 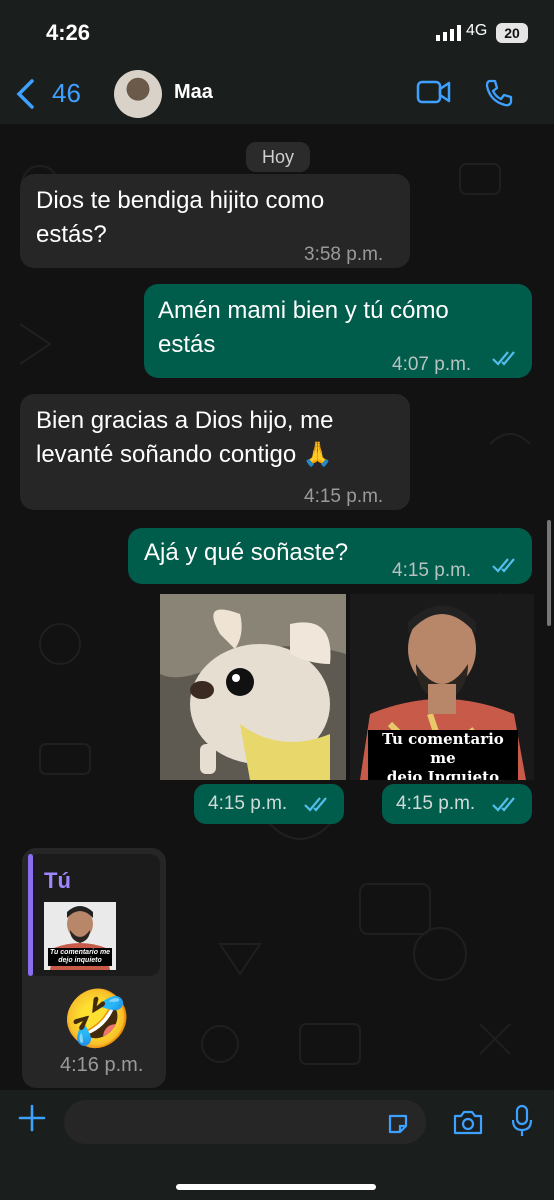 What do you see at coordinates (68, 32) in the screenshot?
I see `clock: 4:26` at bounding box center [68, 32].